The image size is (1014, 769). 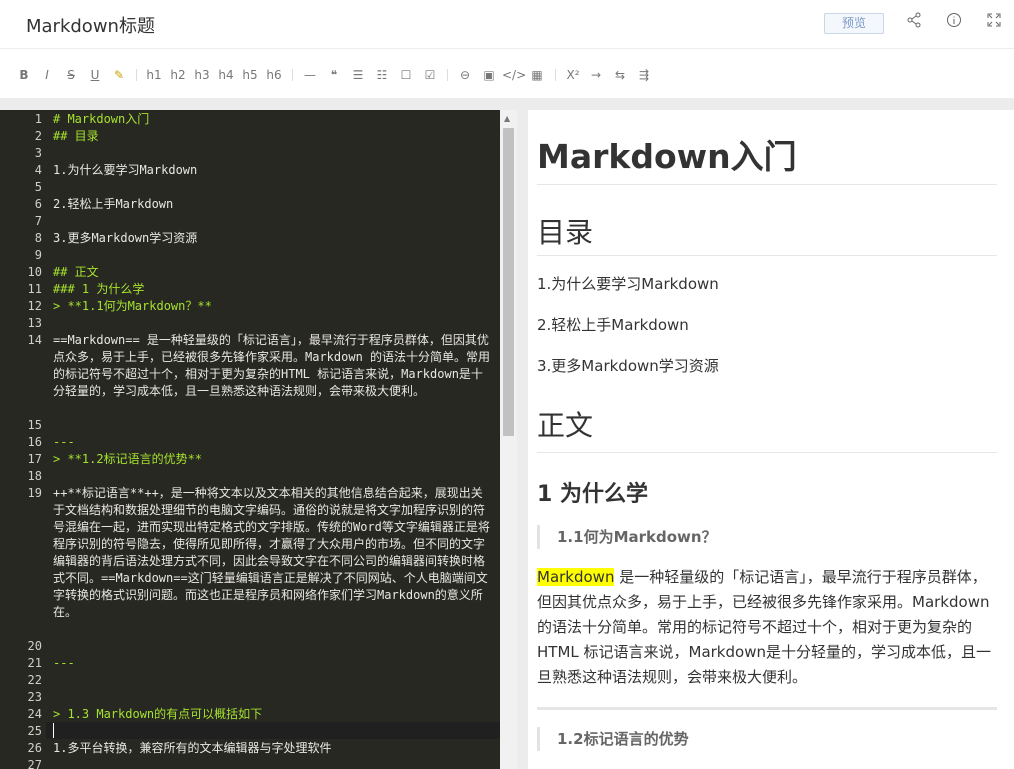 I want to click on line-number: 24, so click(x=34, y=714).